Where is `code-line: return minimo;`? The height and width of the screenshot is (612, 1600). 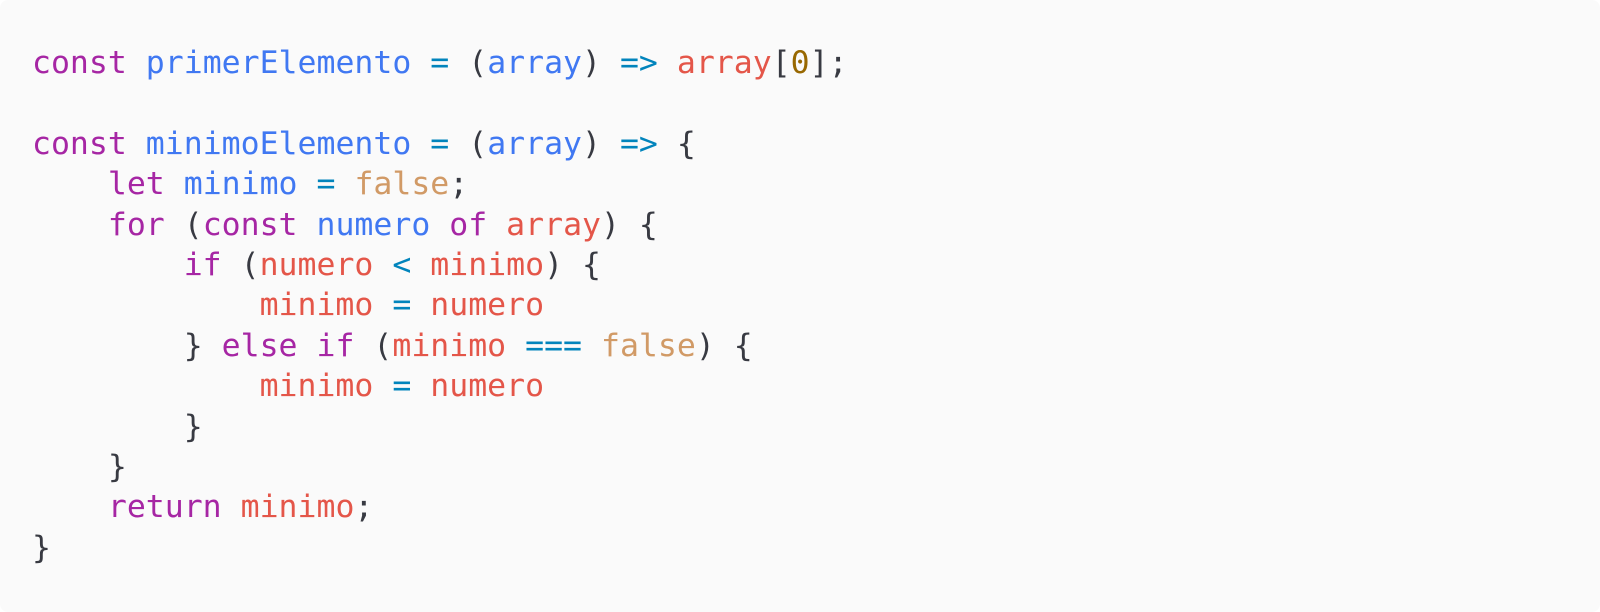 code-line: return minimo; is located at coordinates (440, 507).